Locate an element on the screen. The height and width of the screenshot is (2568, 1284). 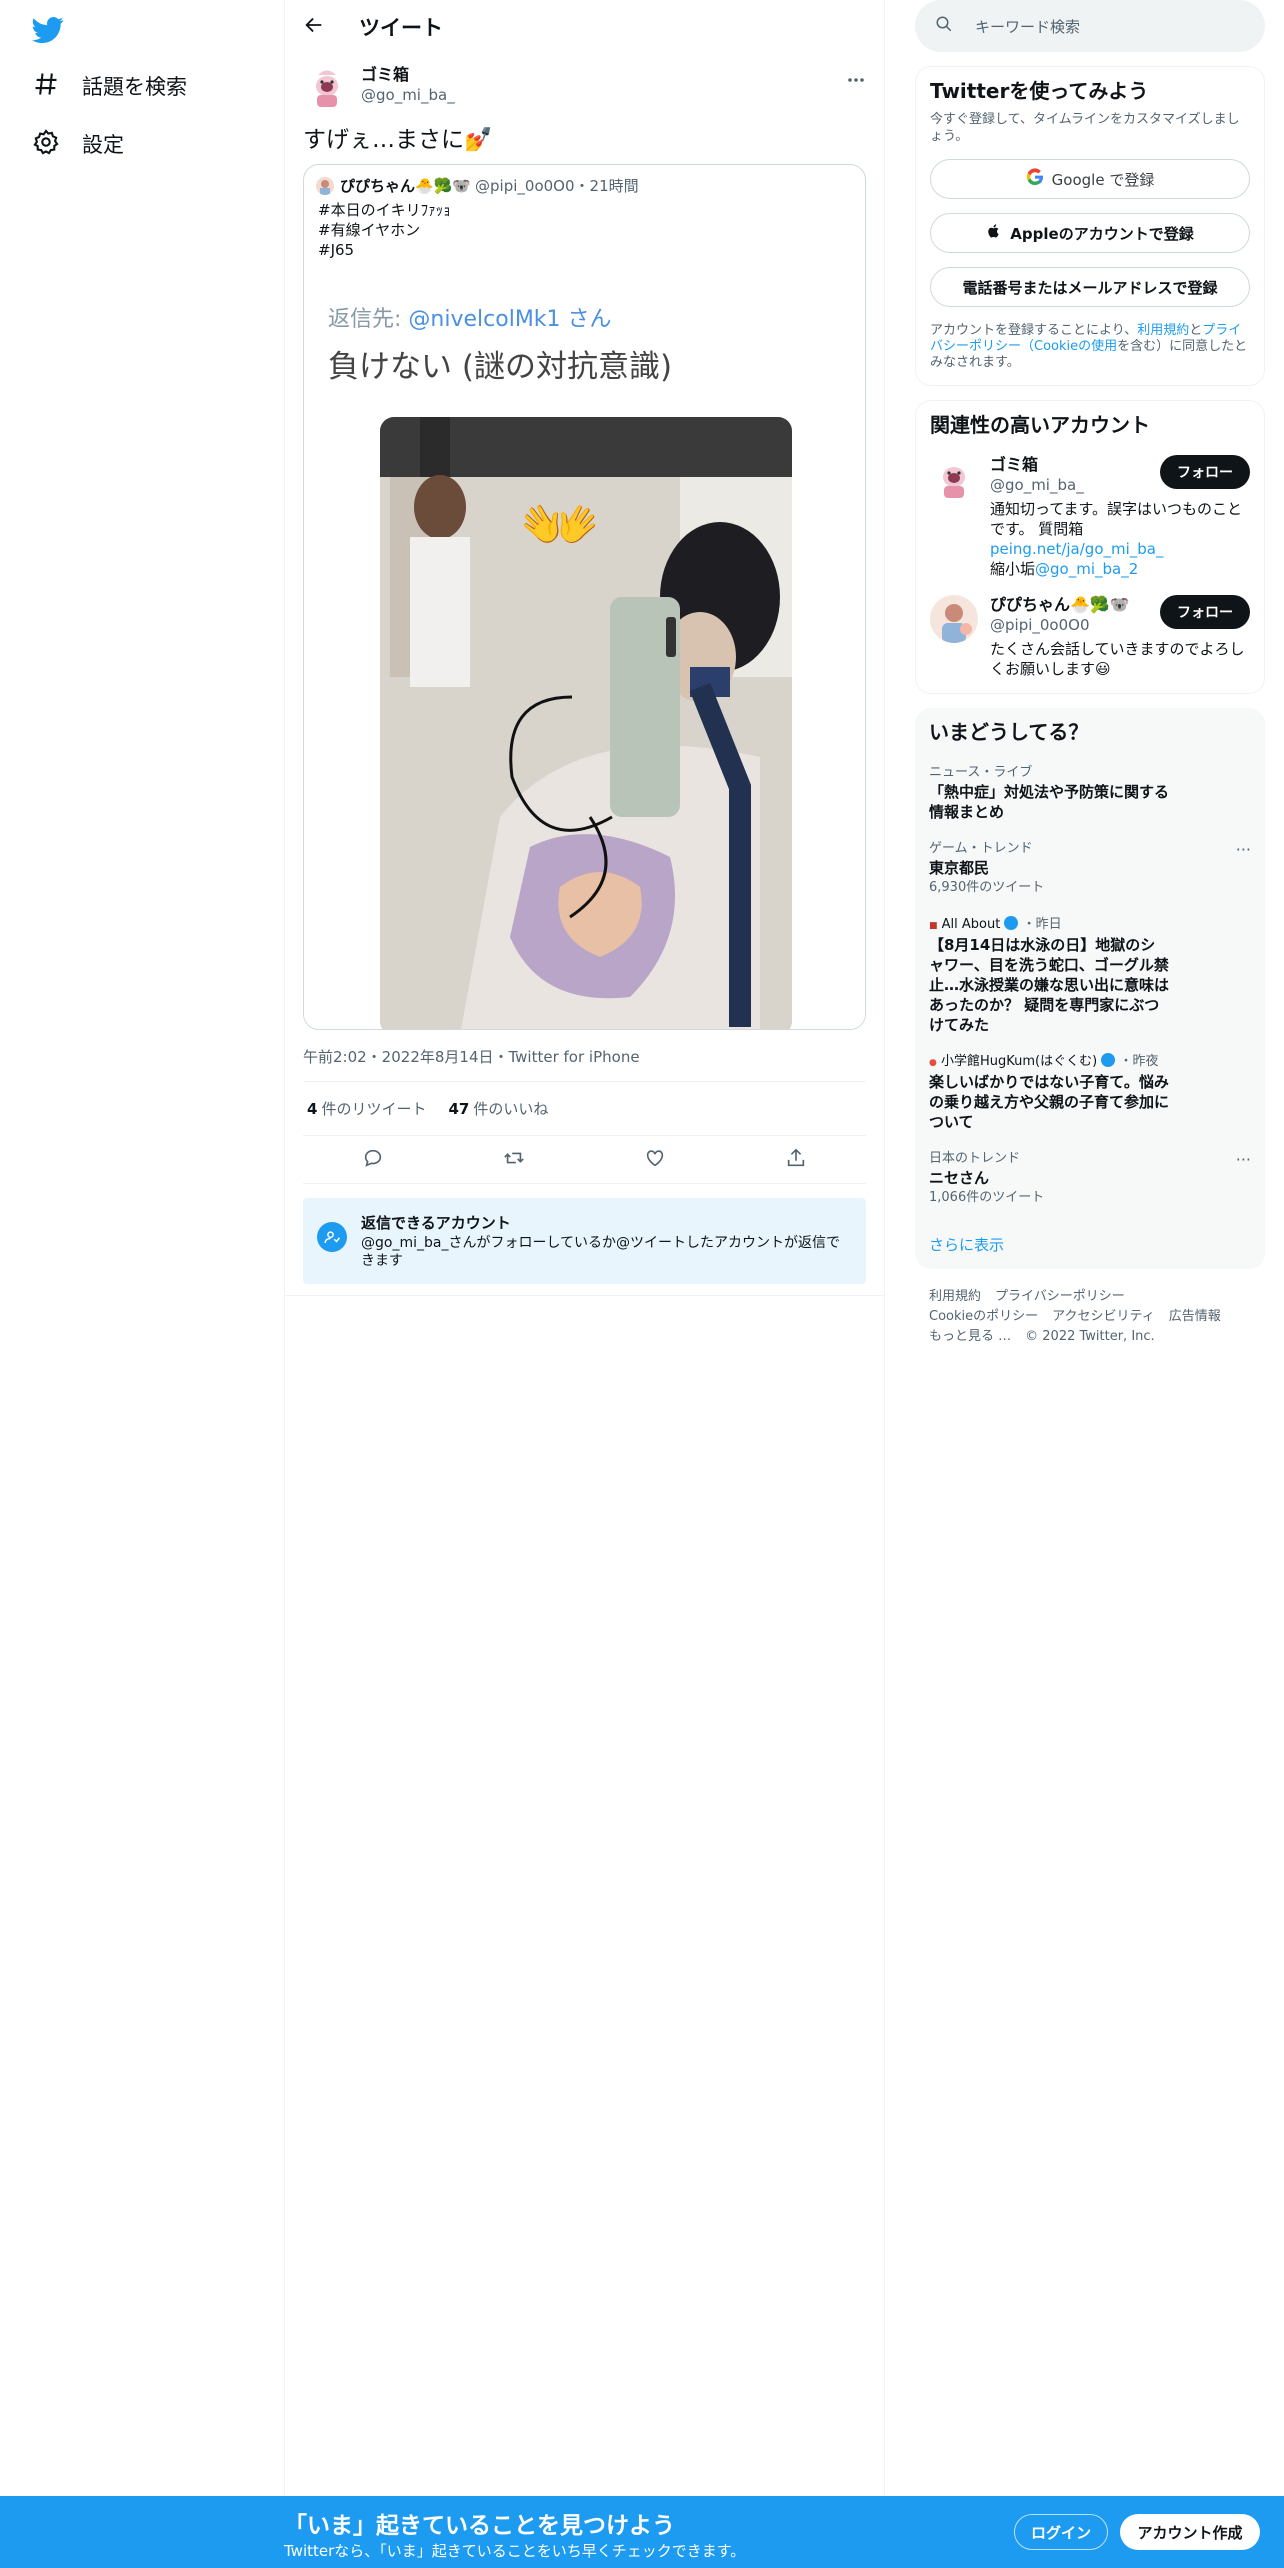
related-title: 関連性の高いアカウント is located at coordinates (1040, 425).